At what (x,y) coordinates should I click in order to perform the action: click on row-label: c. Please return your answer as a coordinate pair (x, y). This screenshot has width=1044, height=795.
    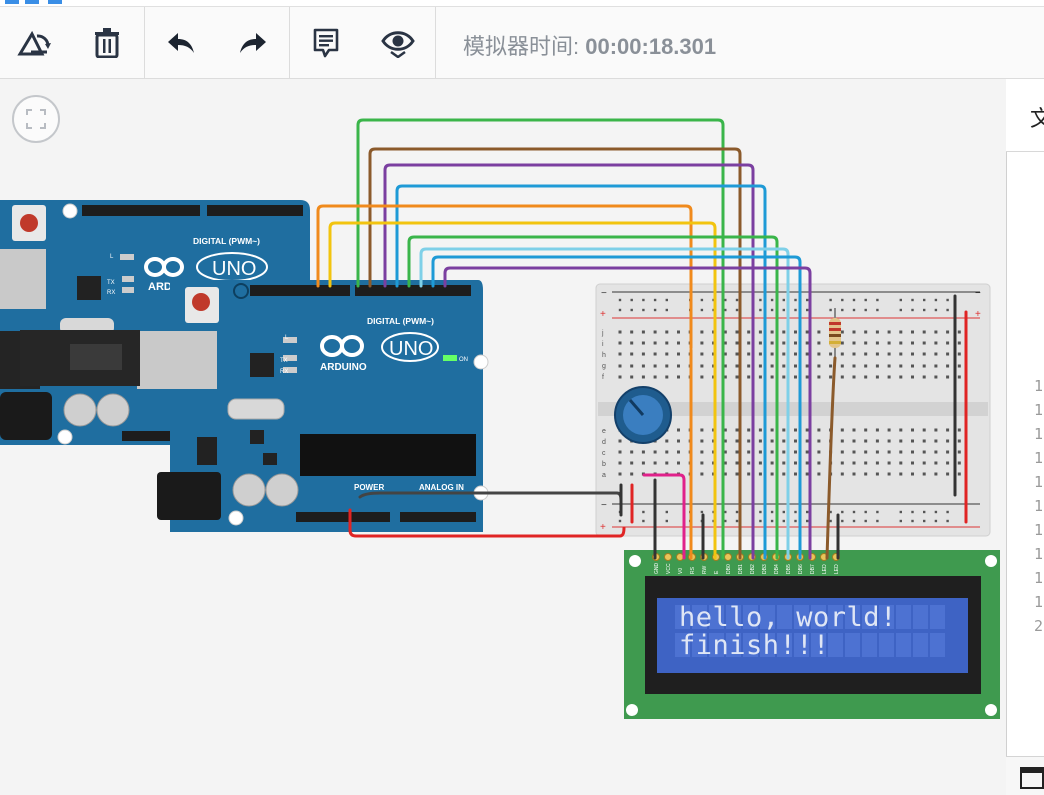
    Looking at the image, I should click on (604, 453).